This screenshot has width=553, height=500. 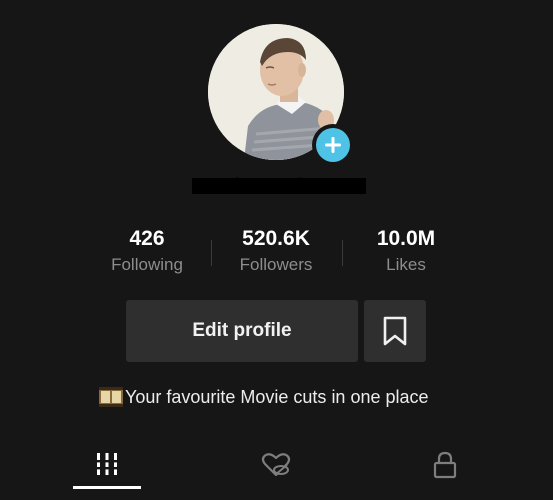 I want to click on stat-following-label: Following, so click(x=147, y=264).